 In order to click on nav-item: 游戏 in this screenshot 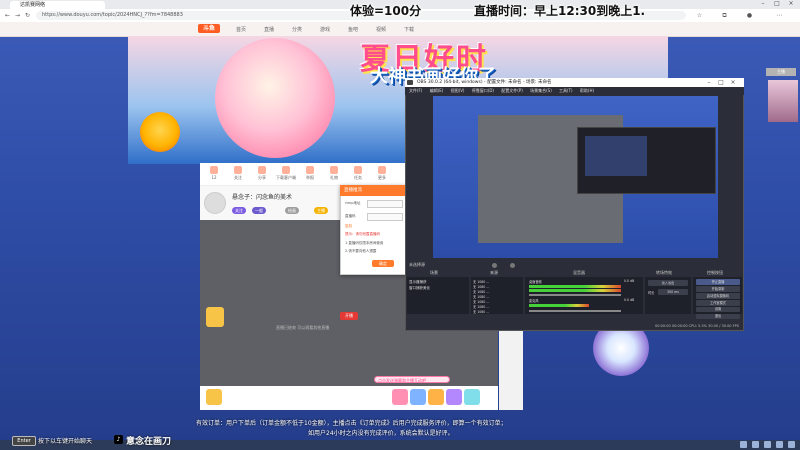, I will do `click(325, 29)`.